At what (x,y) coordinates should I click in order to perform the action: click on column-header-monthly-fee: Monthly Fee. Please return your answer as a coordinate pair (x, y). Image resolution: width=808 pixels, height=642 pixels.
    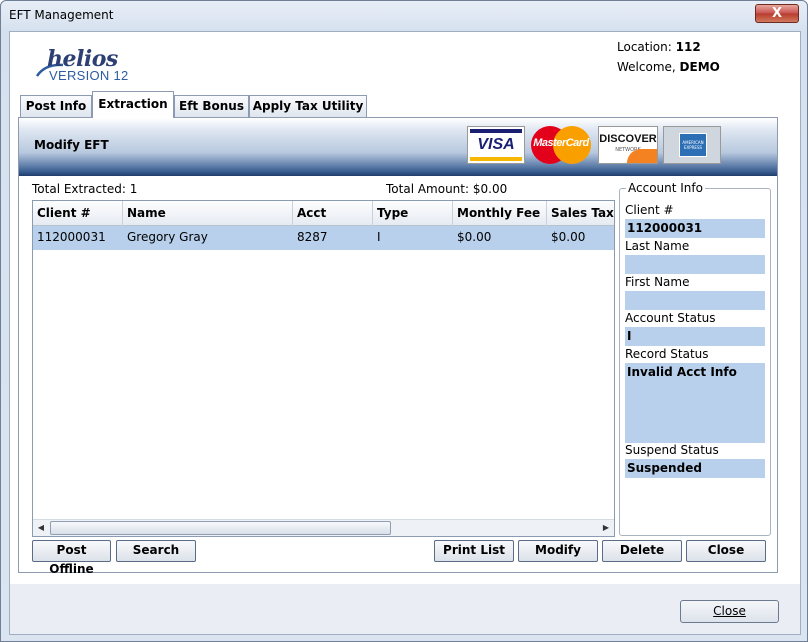
    Looking at the image, I should click on (500, 213).